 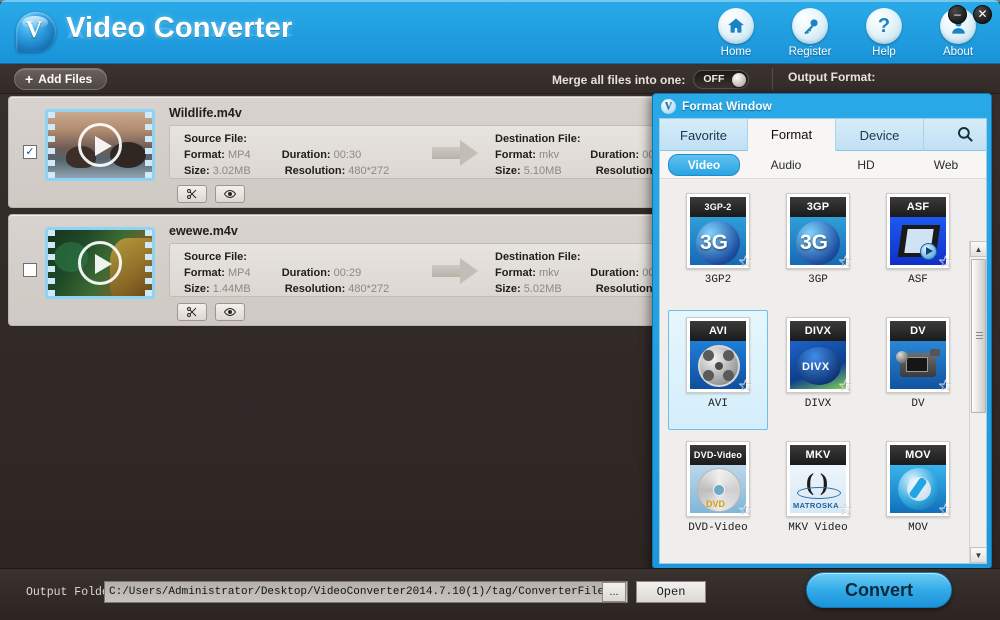 I want to click on subtab-audio: Audio, so click(x=786, y=165).